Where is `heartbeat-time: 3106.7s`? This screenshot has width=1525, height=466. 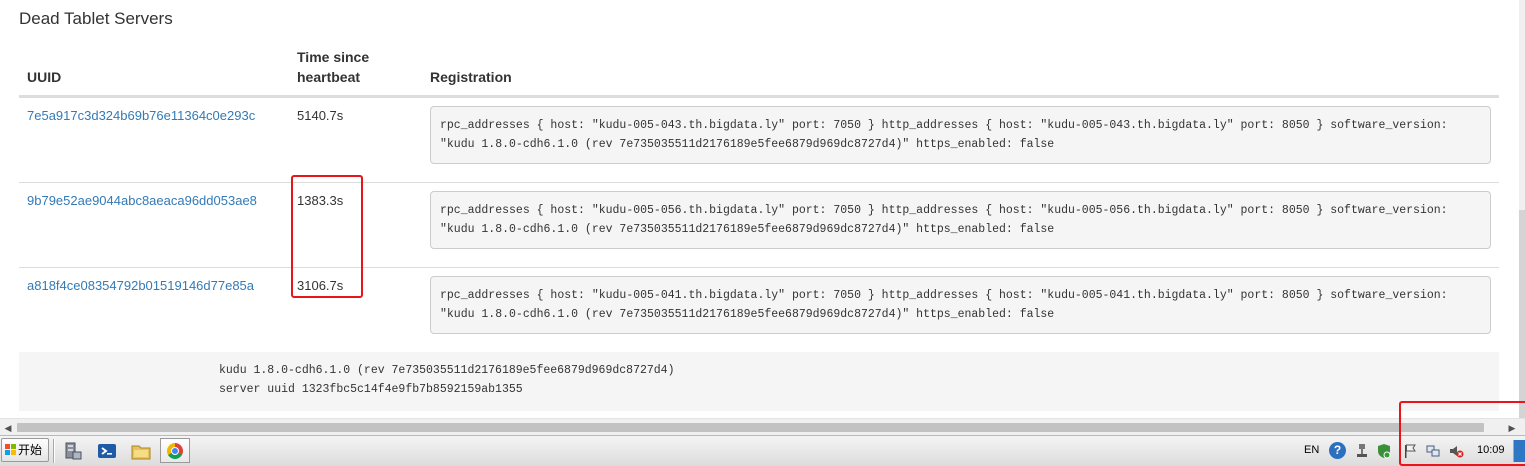
heartbeat-time: 3106.7s is located at coordinates (320, 285).